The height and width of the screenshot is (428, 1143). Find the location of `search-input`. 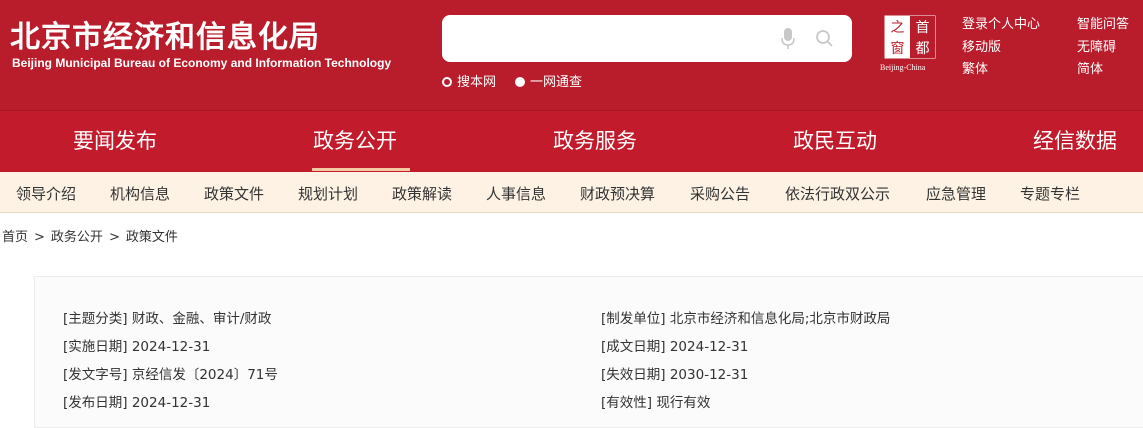

search-input is located at coordinates (618, 39).